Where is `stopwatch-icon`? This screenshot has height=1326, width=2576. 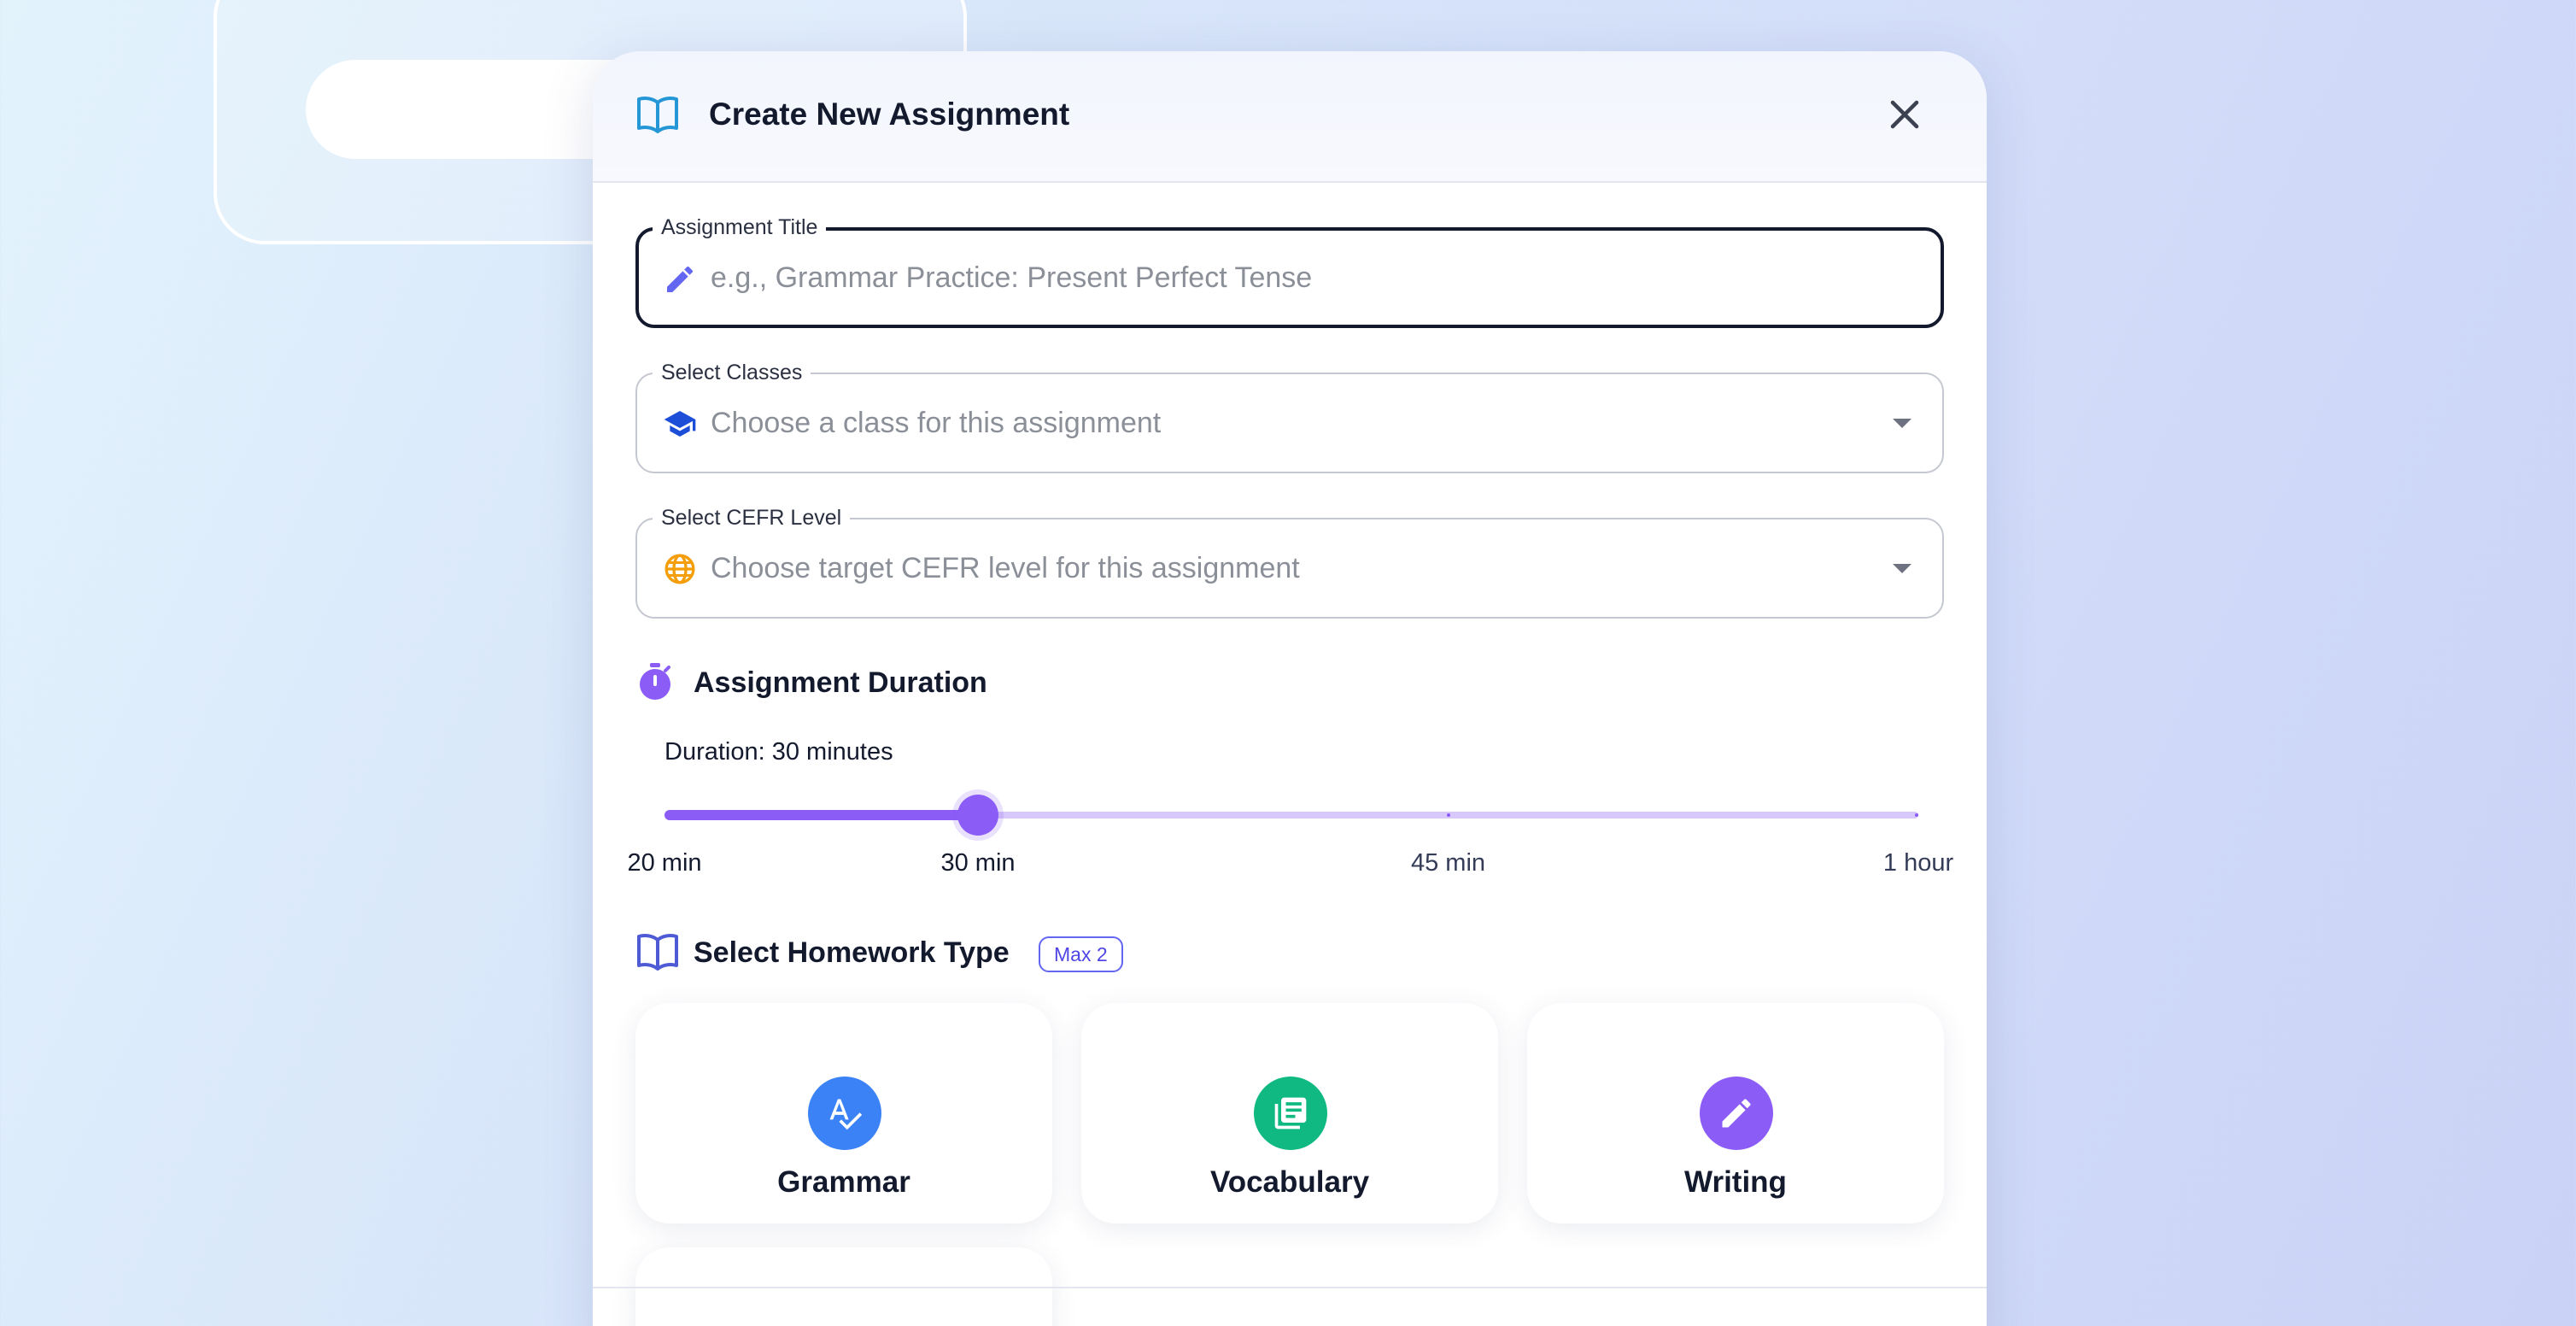 stopwatch-icon is located at coordinates (655, 681).